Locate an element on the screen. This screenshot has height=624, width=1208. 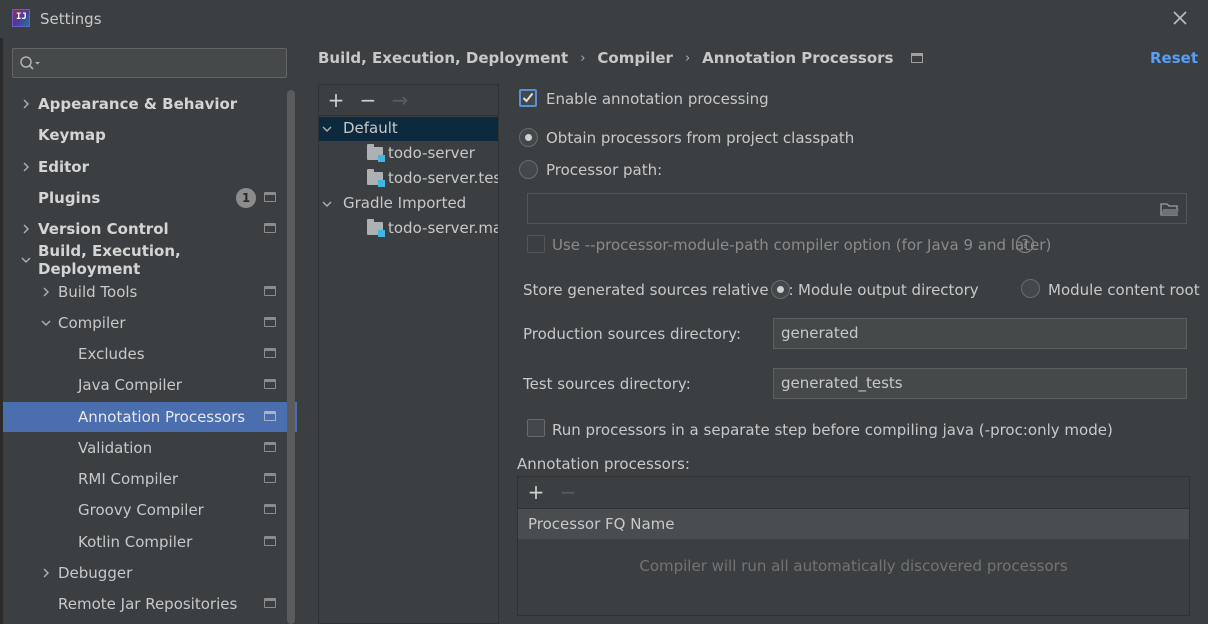
processor-path-field is located at coordinates (857, 208).